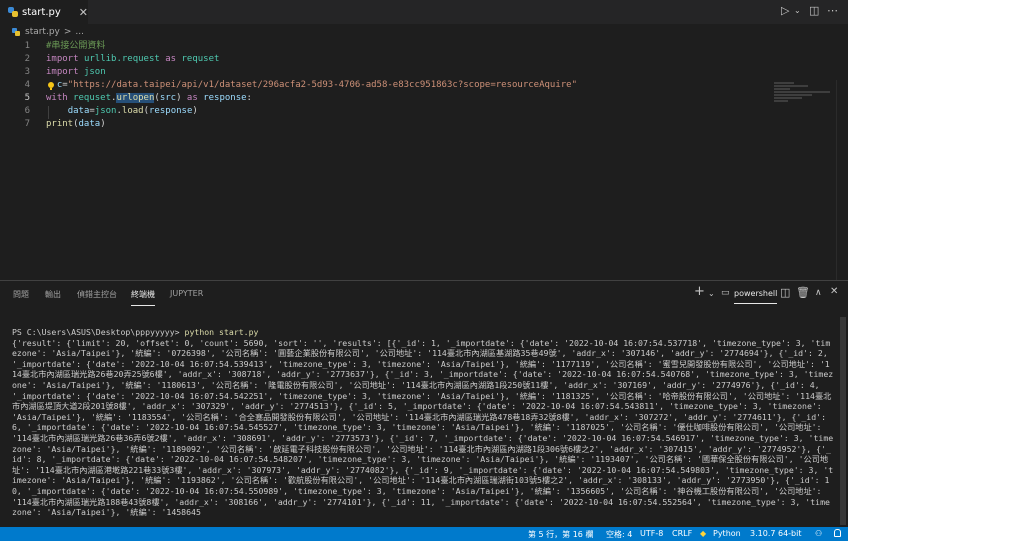 The image size is (1024, 541). I want to click on minimap, so click(803, 112).